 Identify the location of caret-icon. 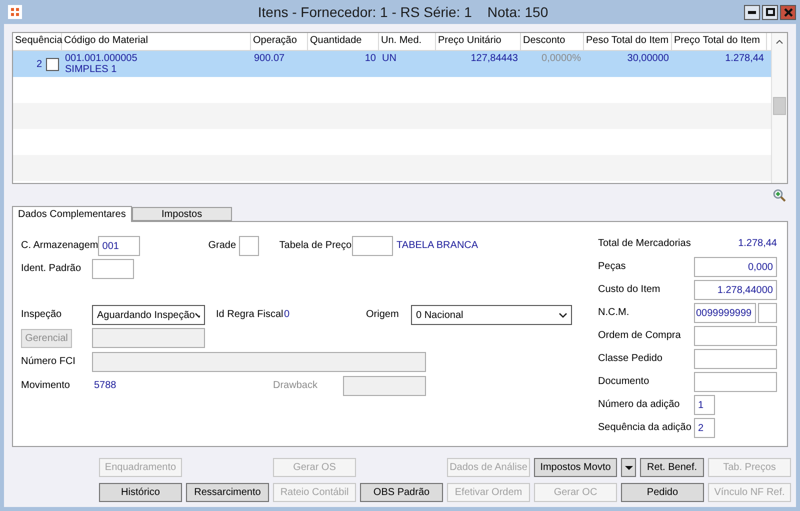
(628, 468).